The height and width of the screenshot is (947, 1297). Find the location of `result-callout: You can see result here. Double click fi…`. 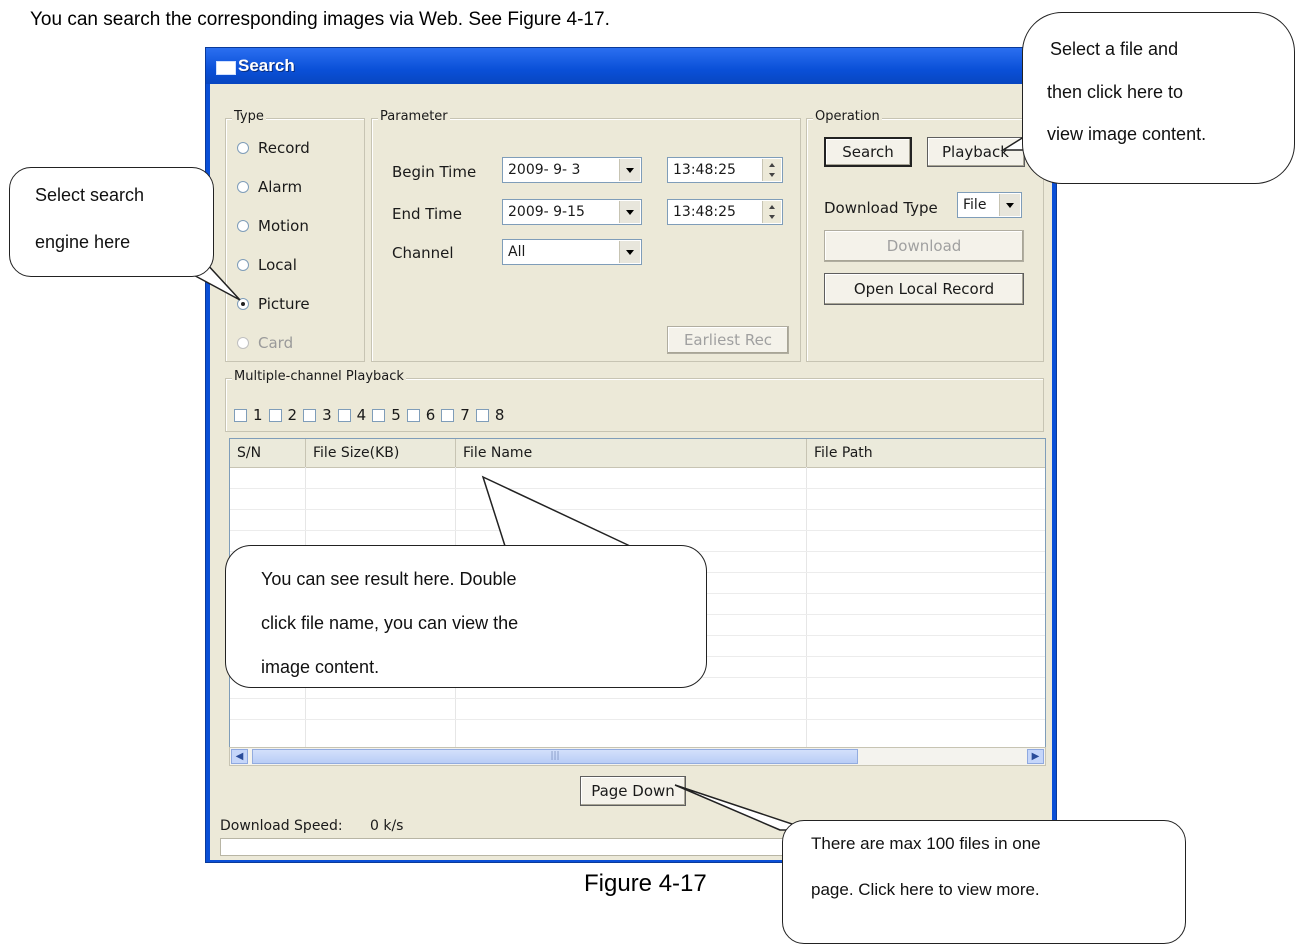

result-callout: You can see result here. Double click fi… is located at coordinates (466, 616).